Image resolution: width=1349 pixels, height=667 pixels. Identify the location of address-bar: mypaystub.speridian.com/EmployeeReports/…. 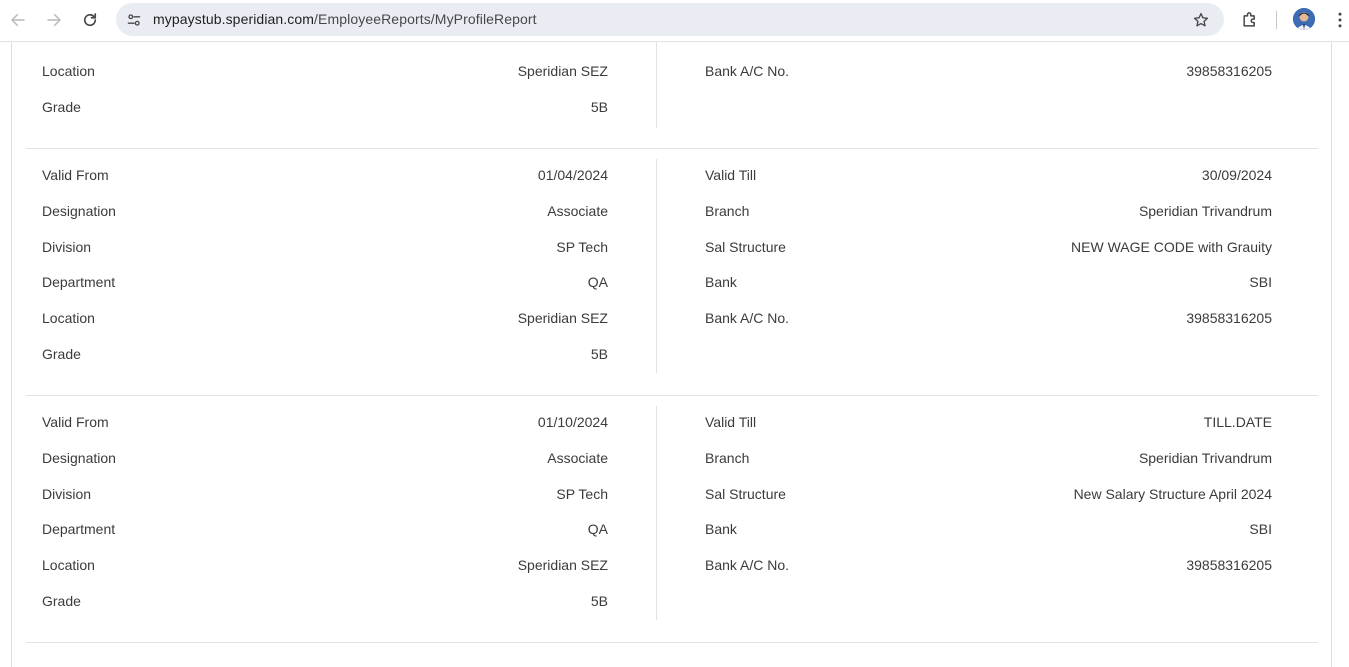
(670, 19).